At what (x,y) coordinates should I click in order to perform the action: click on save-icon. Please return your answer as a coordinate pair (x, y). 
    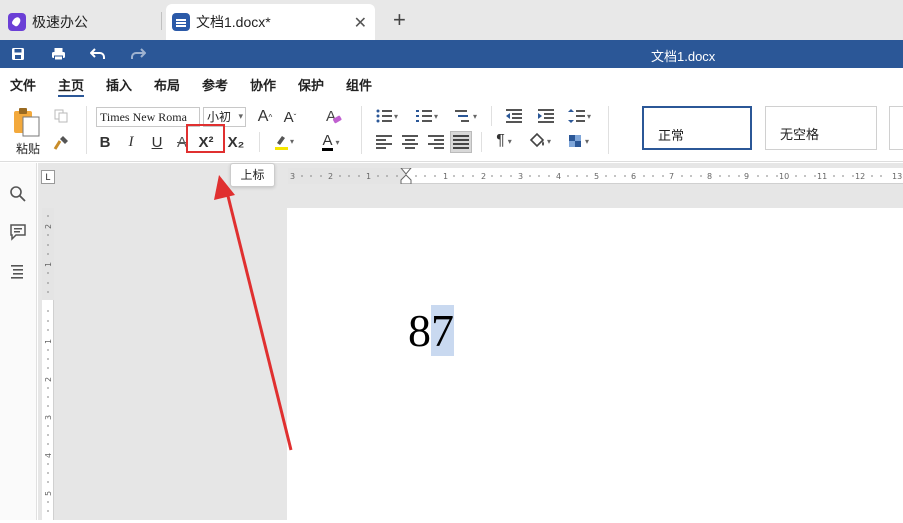
    Looking at the image, I should click on (18, 54).